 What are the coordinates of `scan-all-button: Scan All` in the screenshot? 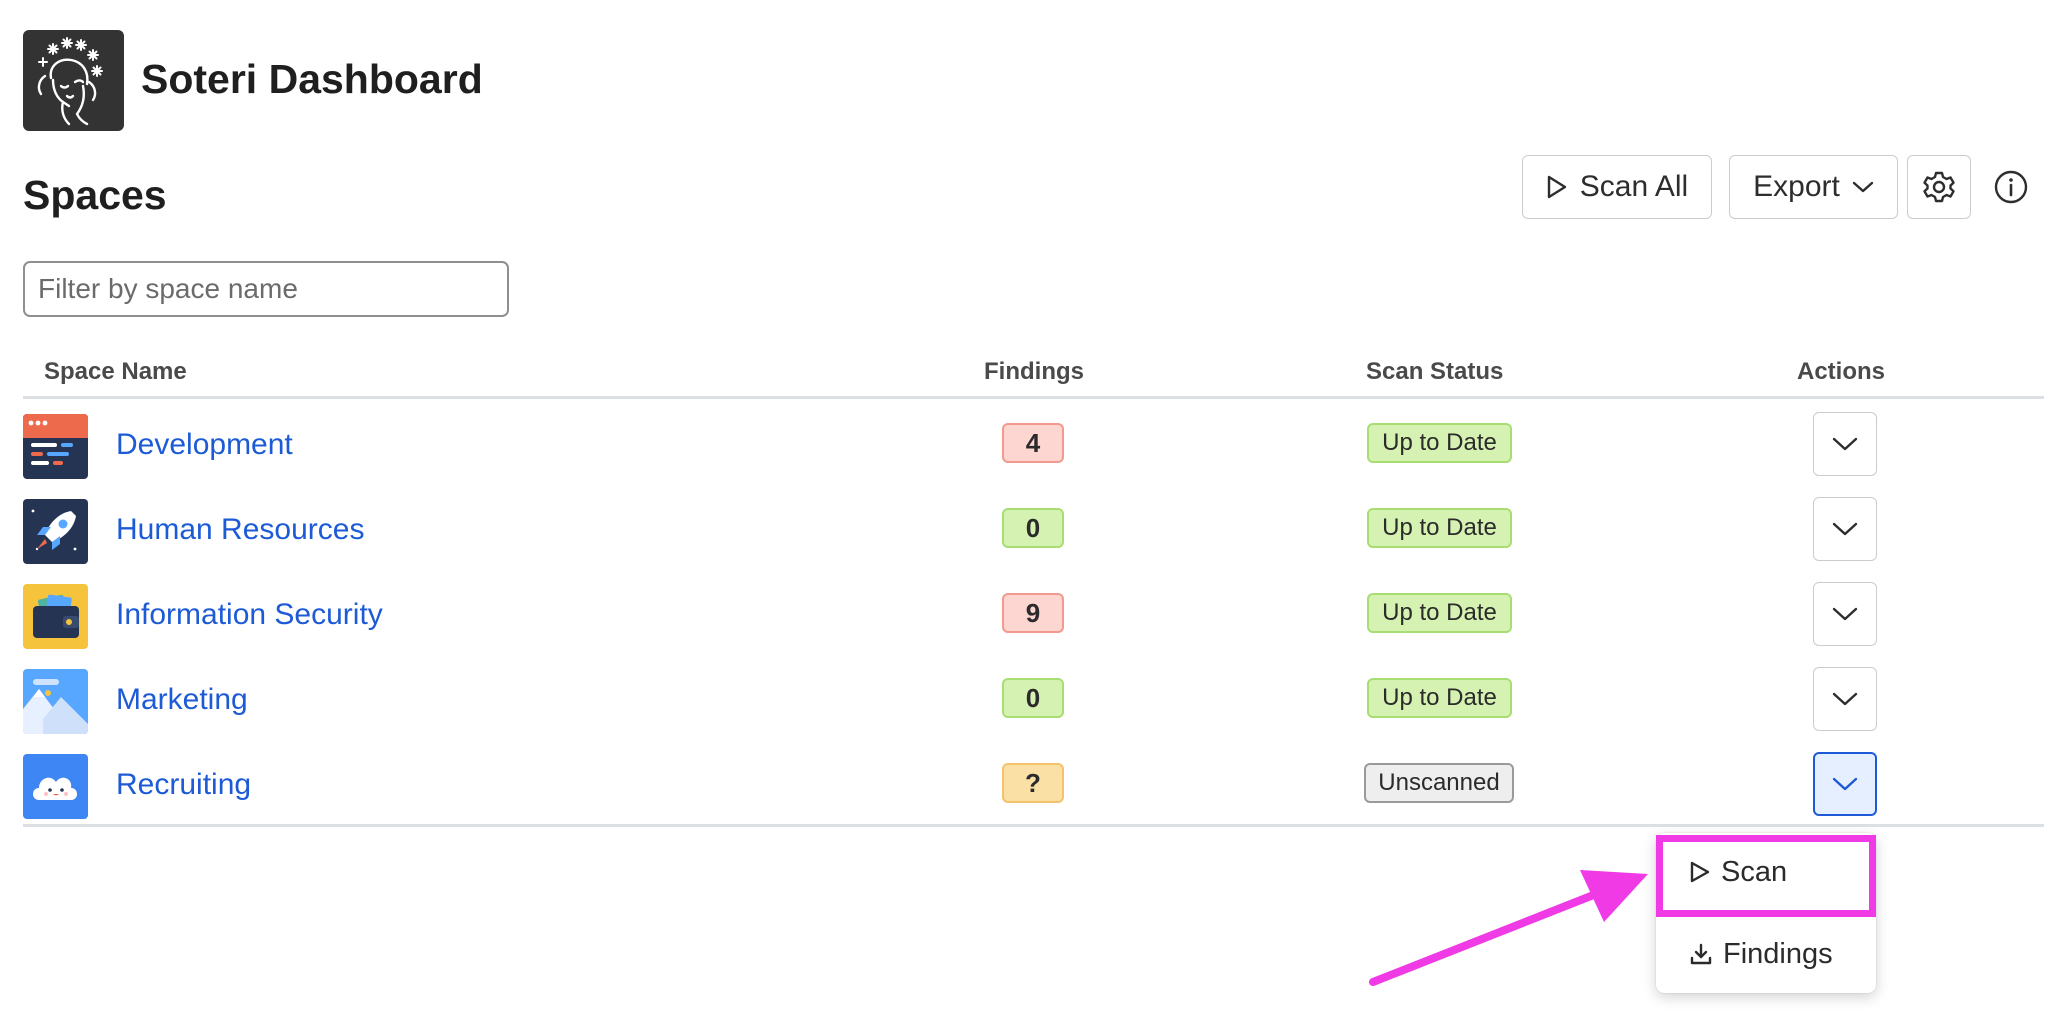 It's located at (1617, 187).